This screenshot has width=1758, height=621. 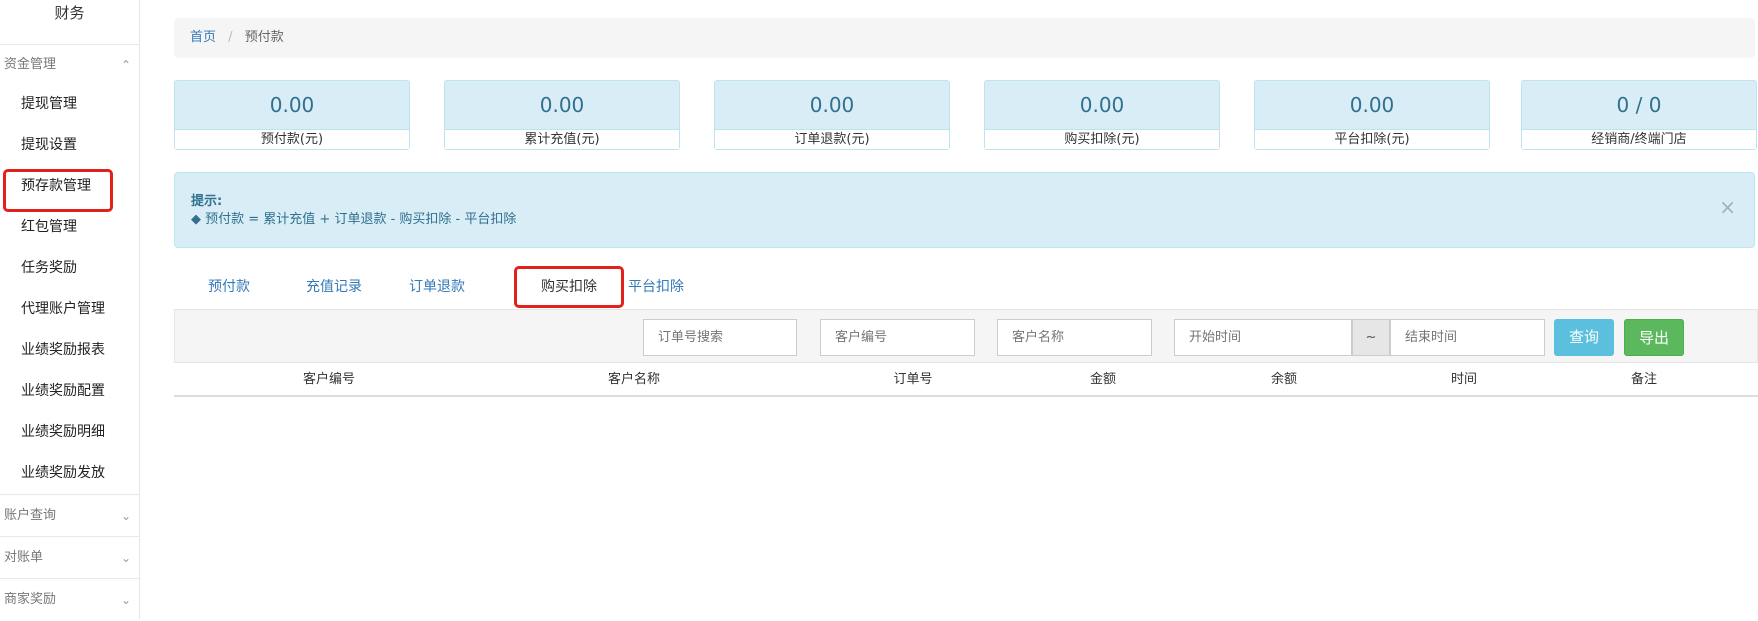 What do you see at coordinates (832, 139) in the screenshot?
I see `stat-label: 订单退款(元)` at bounding box center [832, 139].